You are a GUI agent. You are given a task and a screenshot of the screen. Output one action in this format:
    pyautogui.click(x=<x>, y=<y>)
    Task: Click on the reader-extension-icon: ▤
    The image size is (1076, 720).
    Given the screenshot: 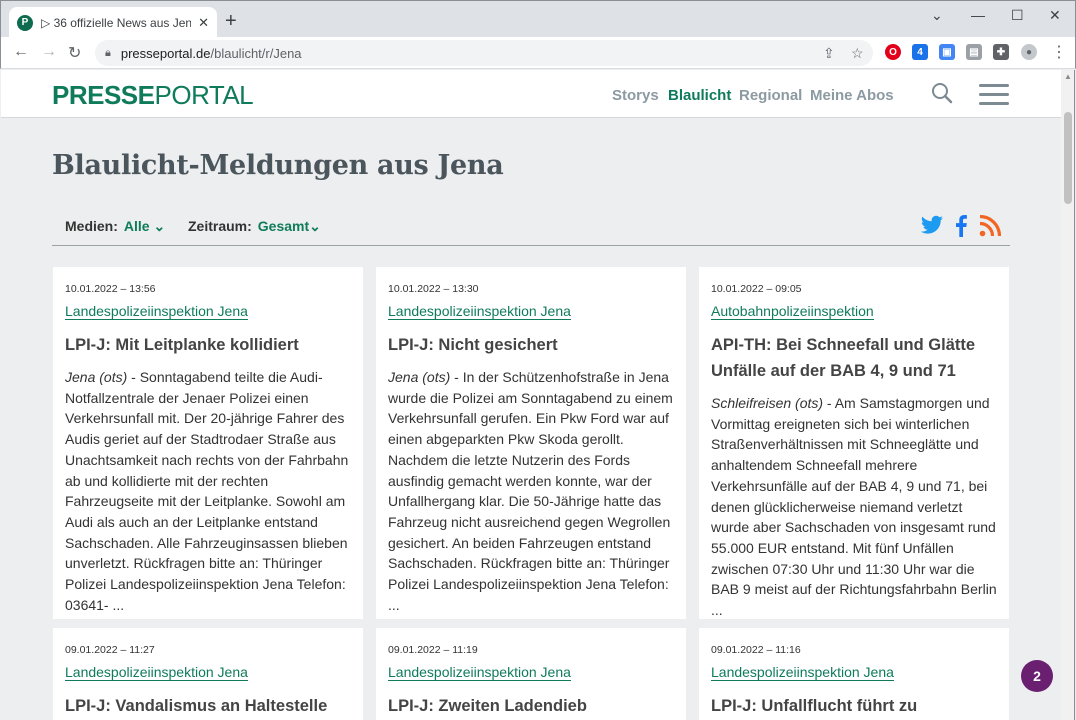 What is the action you would take?
    pyautogui.click(x=974, y=52)
    